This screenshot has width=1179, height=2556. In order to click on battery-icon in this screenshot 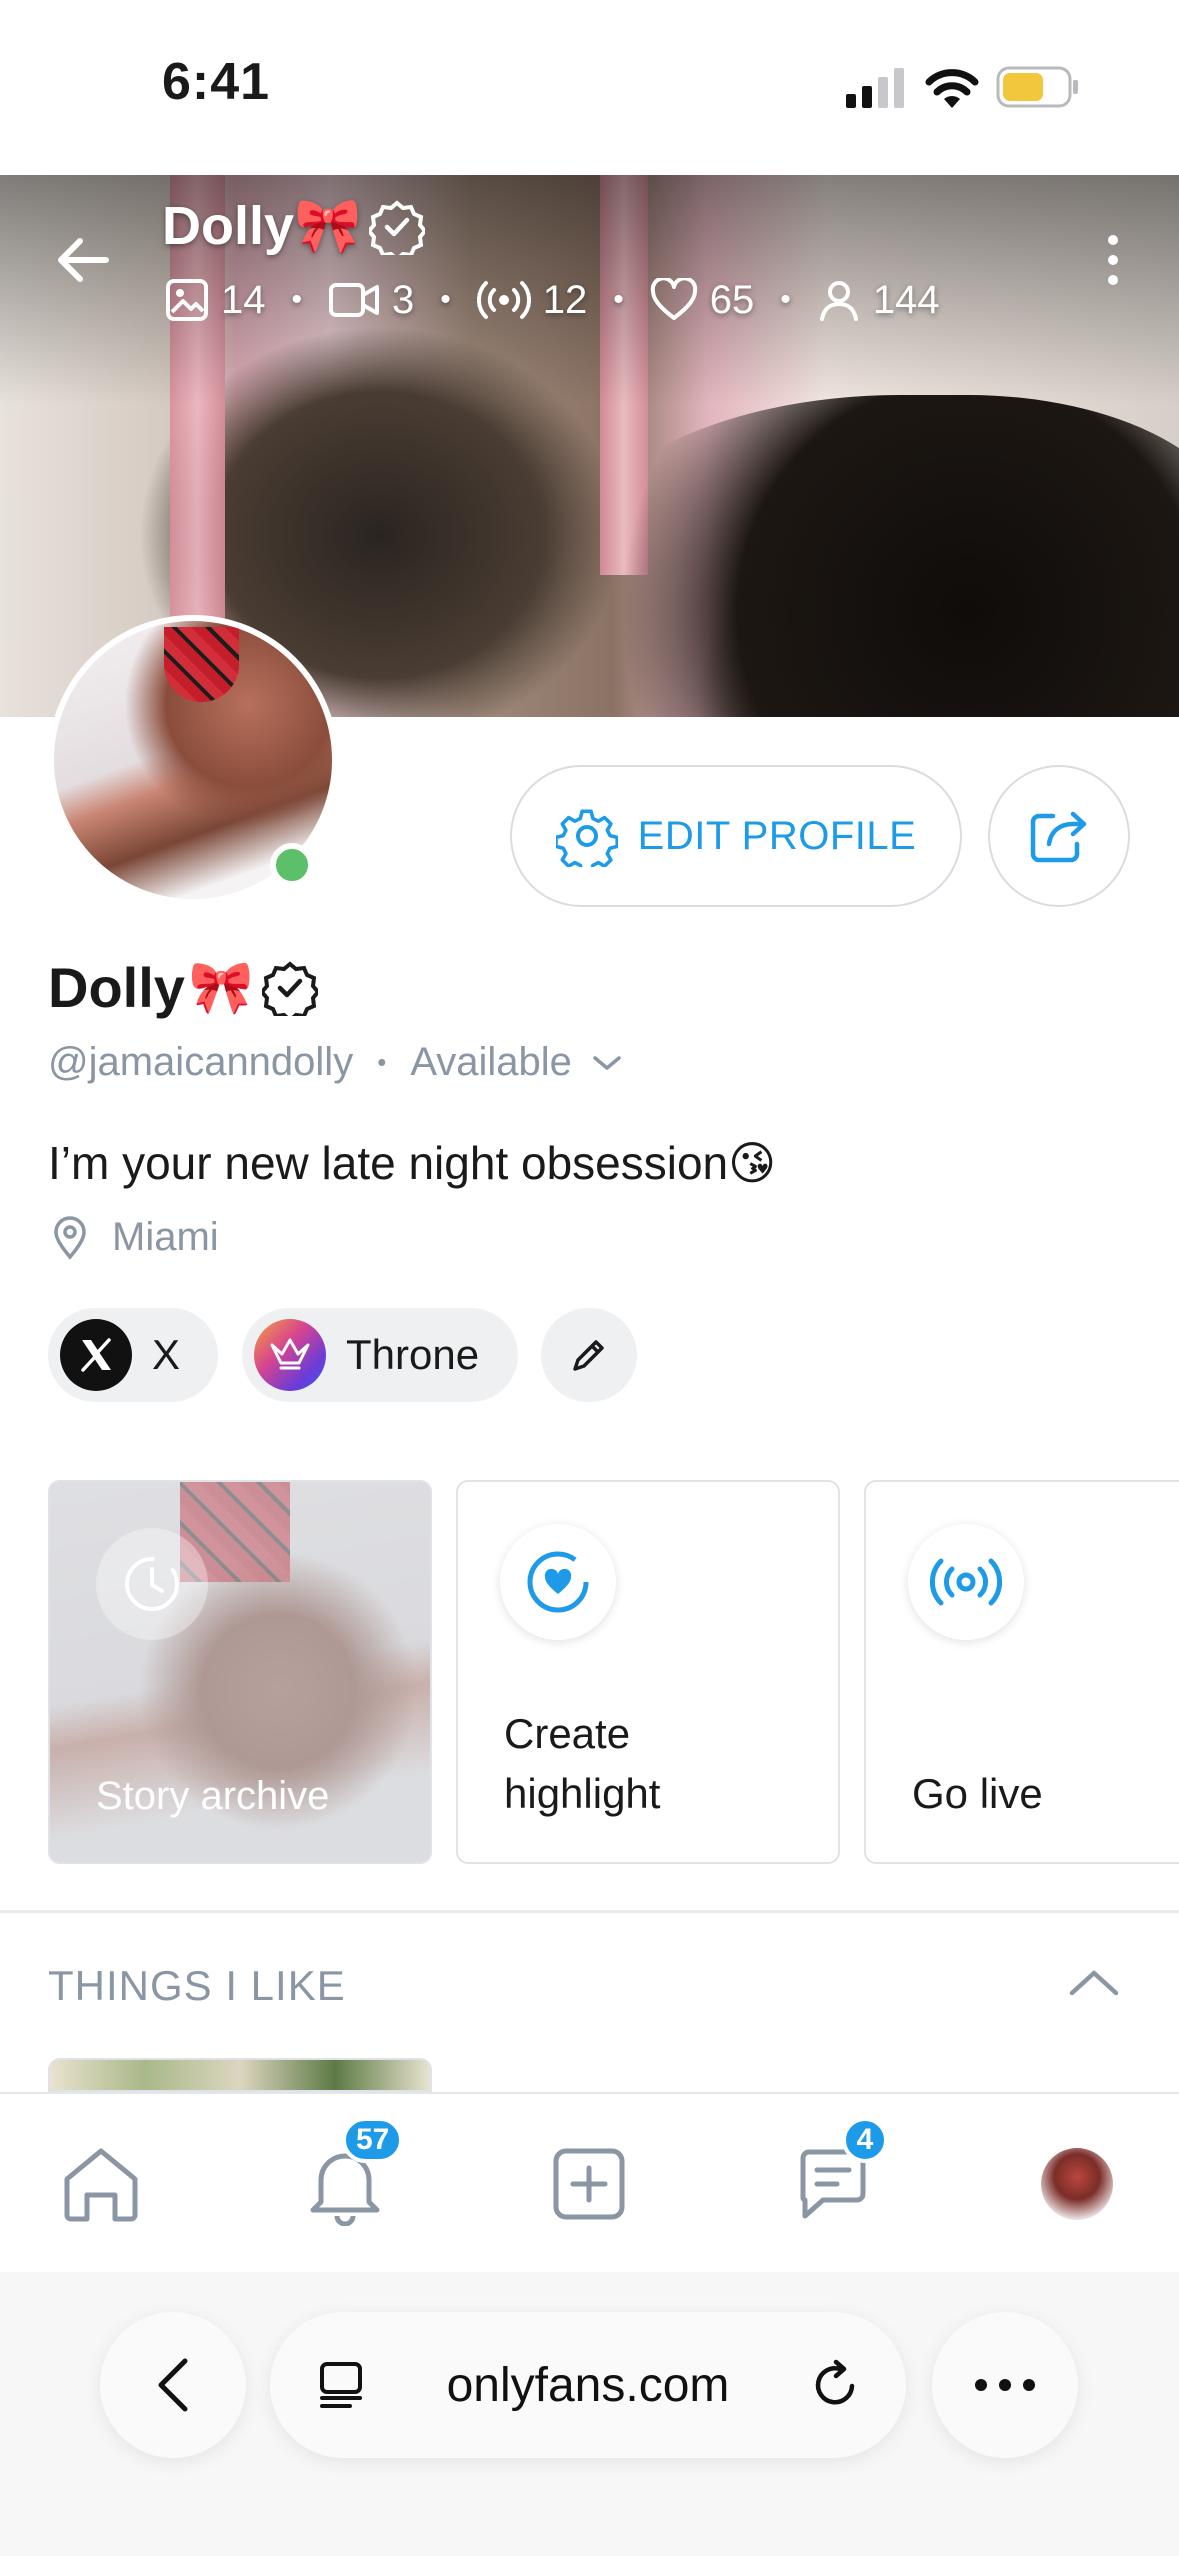, I will do `click(1037, 87)`.